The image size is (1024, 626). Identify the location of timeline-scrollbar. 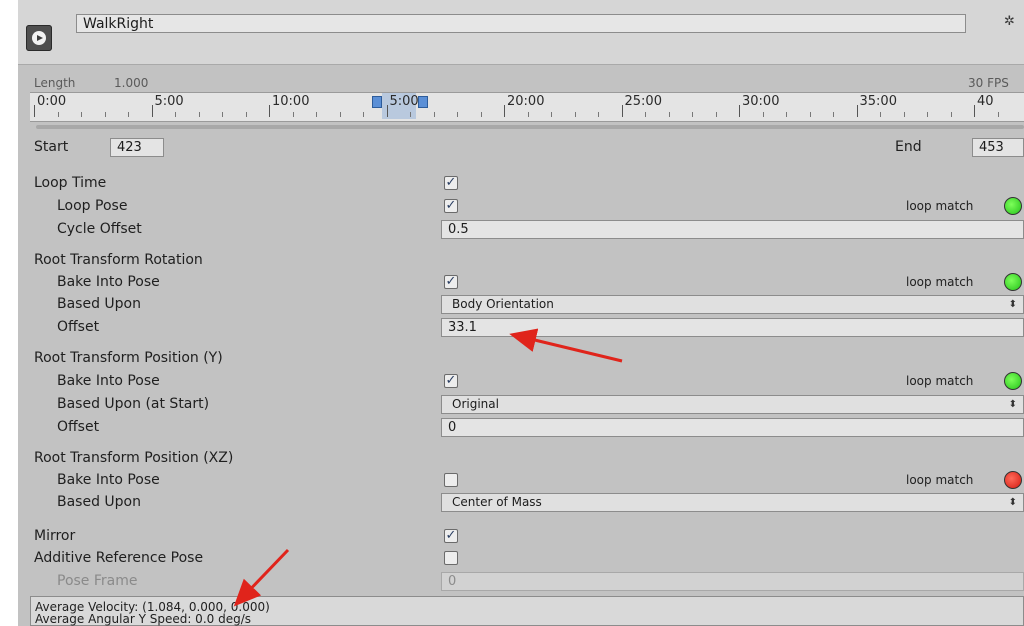
(530, 127).